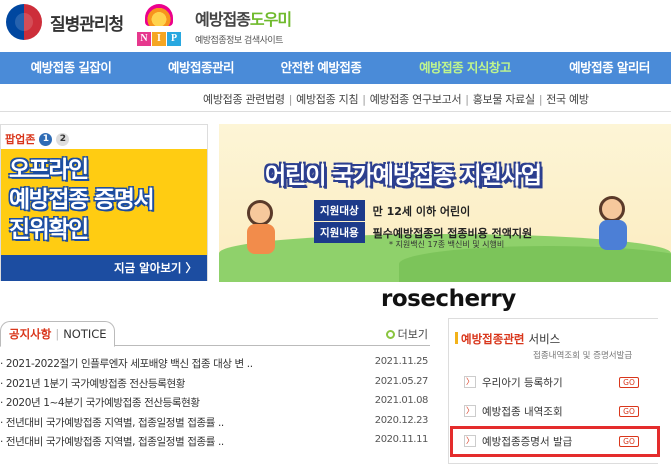 The height and width of the screenshot is (464, 671). What do you see at coordinates (339, 210) in the screenshot?
I see `hero-tag-target: 지원대상` at bounding box center [339, 210].